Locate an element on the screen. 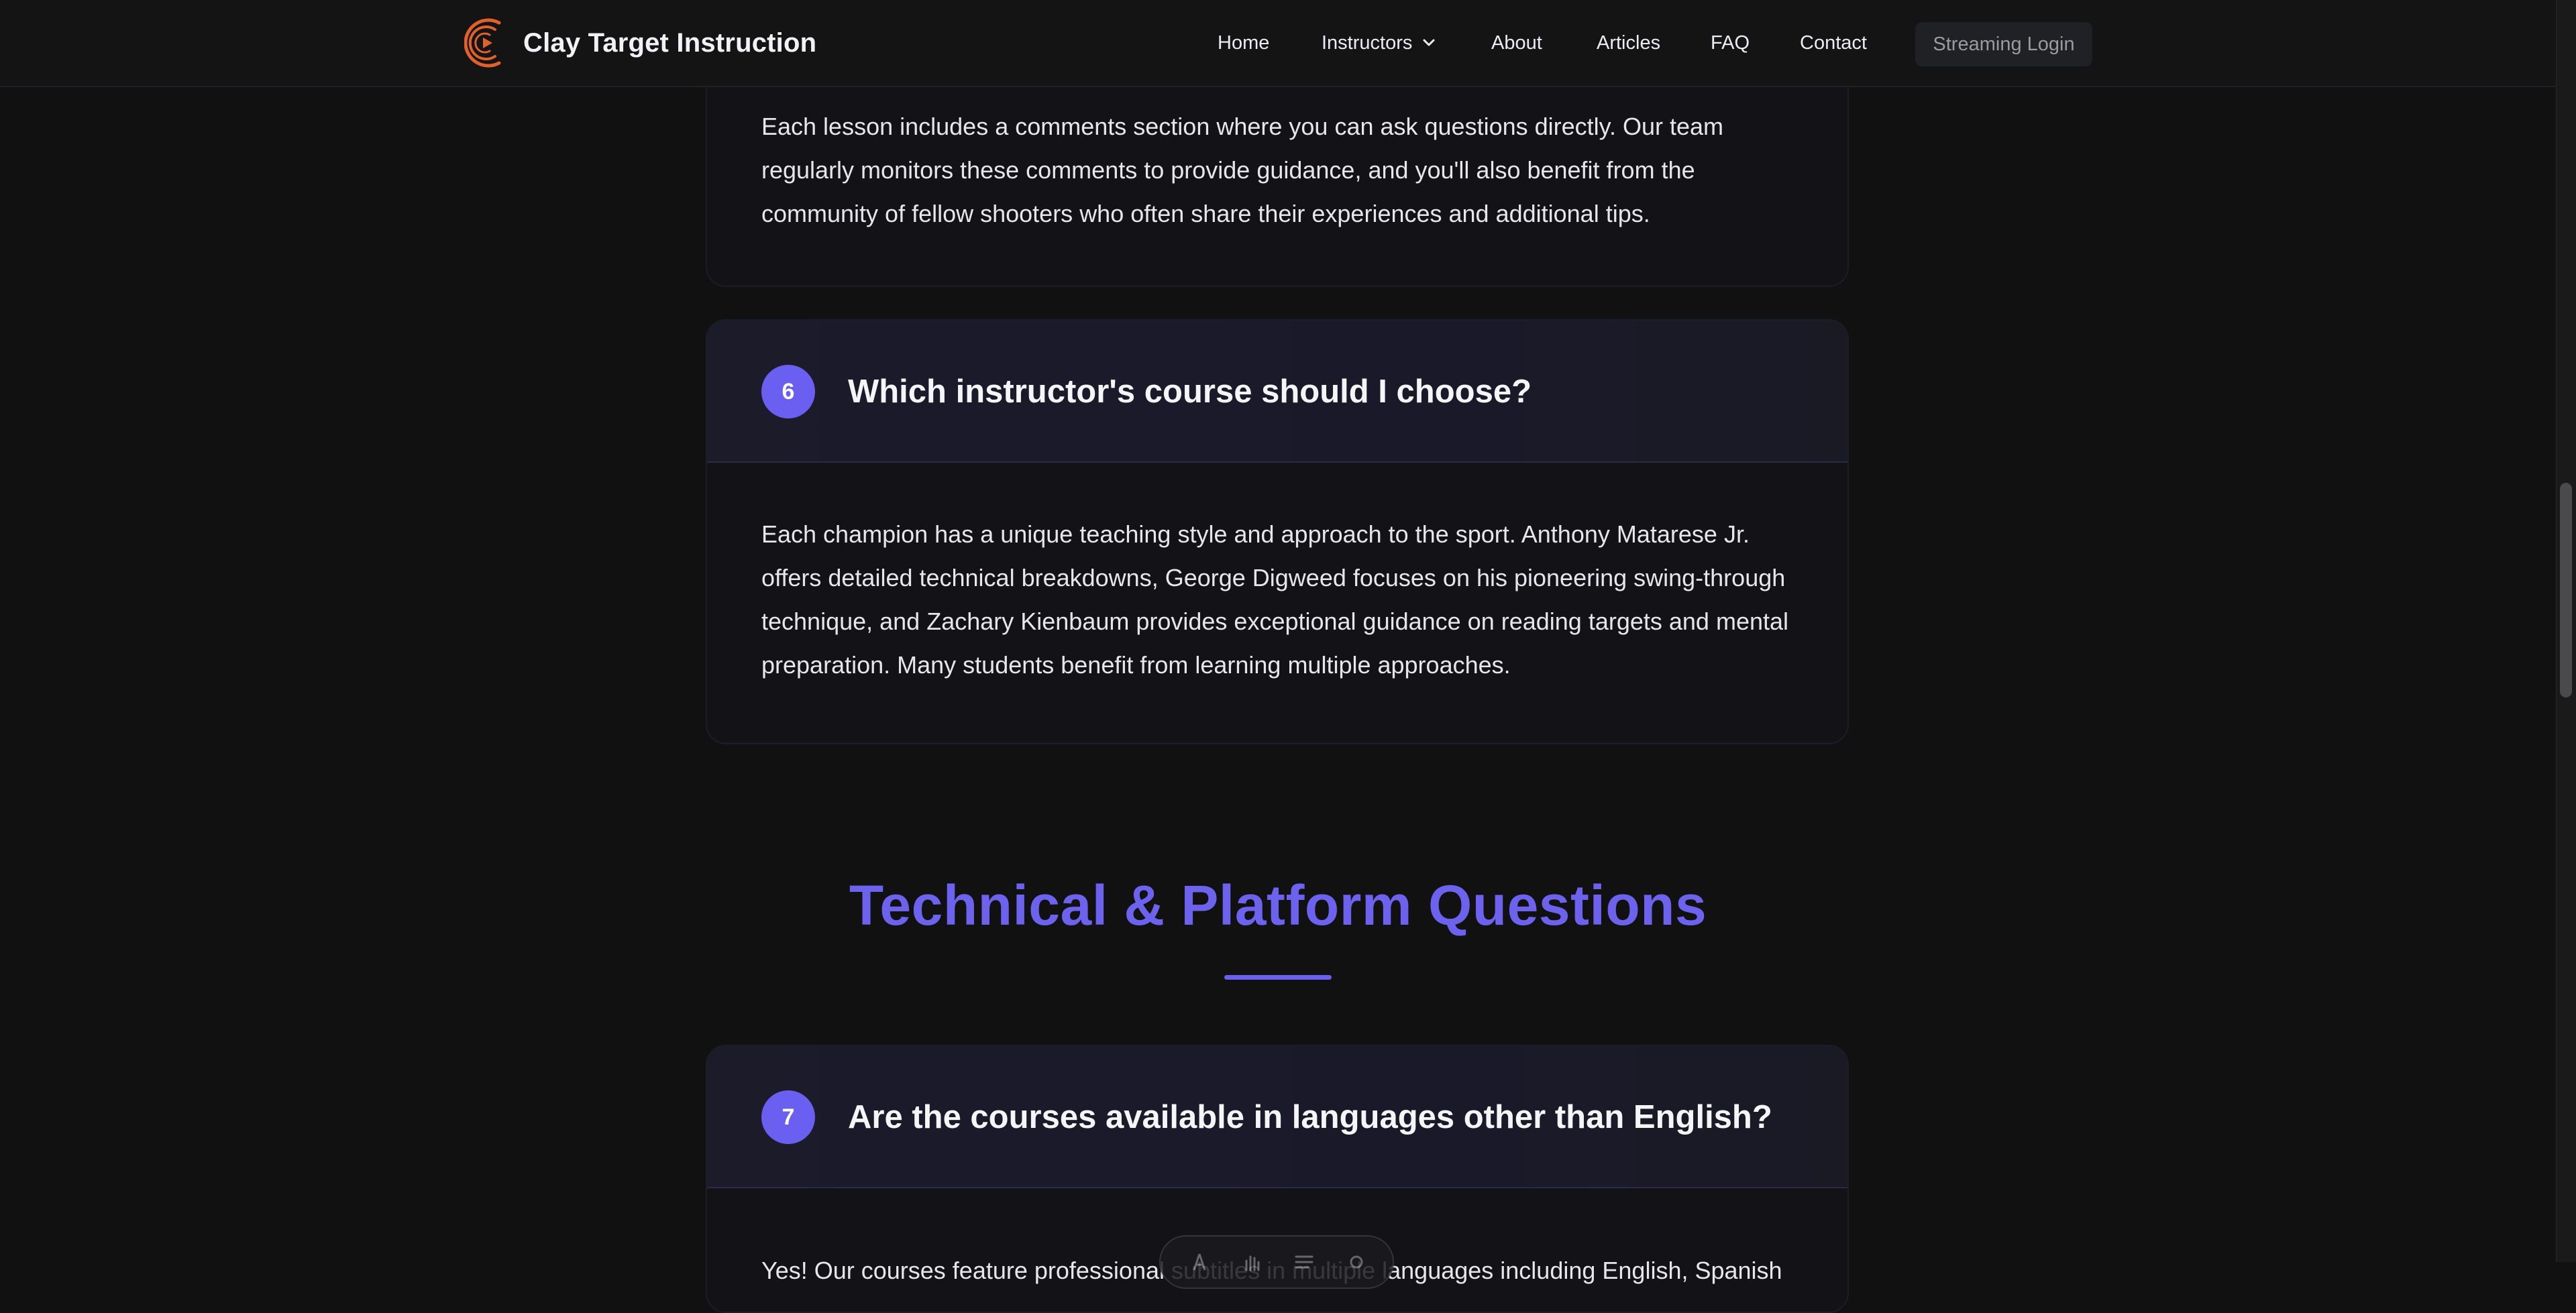 Image resolution: width=2576 pixels, height=1313 pixels. text-tool-icon is located at coordinates (1199, 1262).